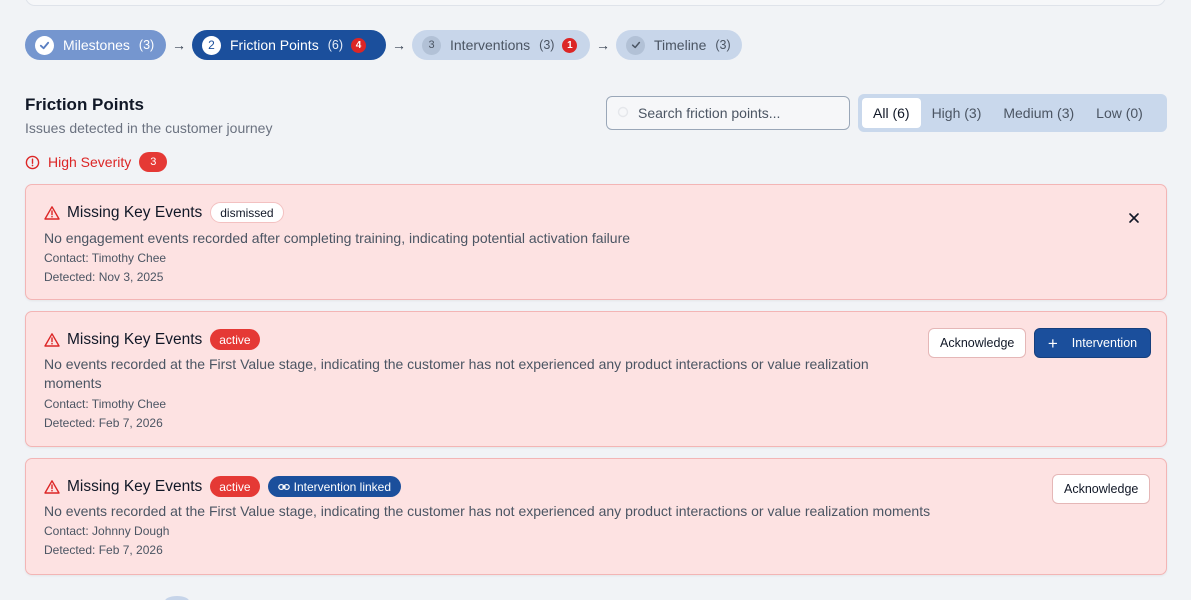 The image size is (1191, 600). I want to click on card-detected: Detected: Nov 3, 2025, so click(104, 277).